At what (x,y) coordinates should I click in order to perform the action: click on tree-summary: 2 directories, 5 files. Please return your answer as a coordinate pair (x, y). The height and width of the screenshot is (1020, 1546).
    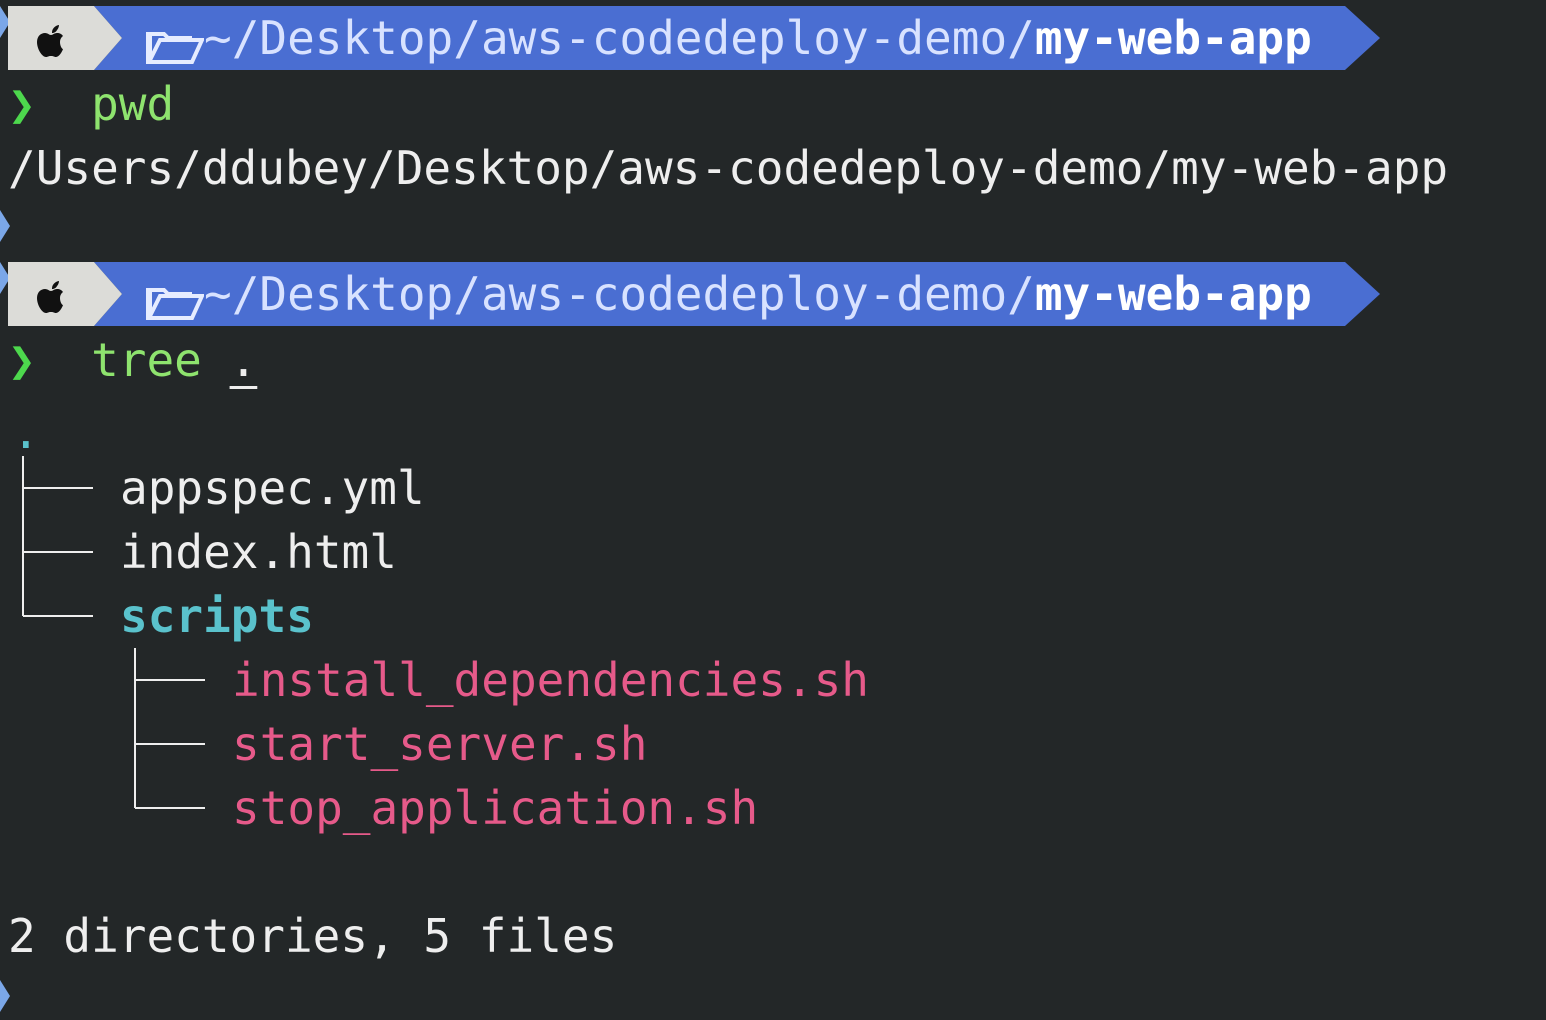
    Looking at the image, I should click on (313, 936).